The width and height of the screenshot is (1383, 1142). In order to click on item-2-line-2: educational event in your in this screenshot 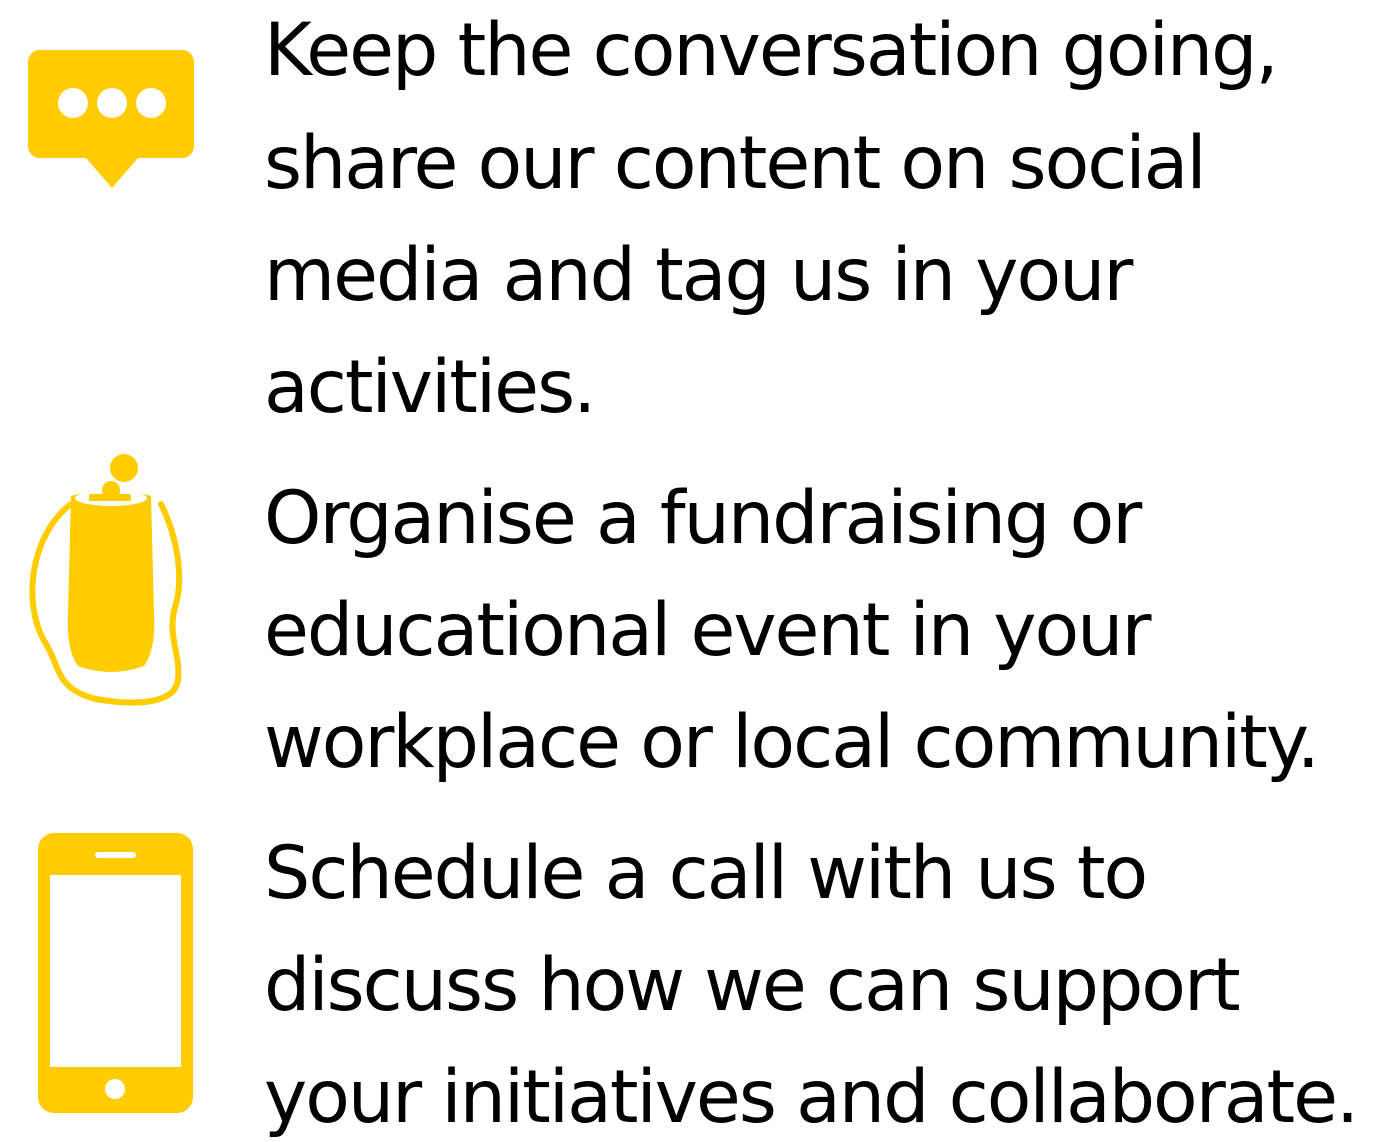, I will do `click(707, 630)`.